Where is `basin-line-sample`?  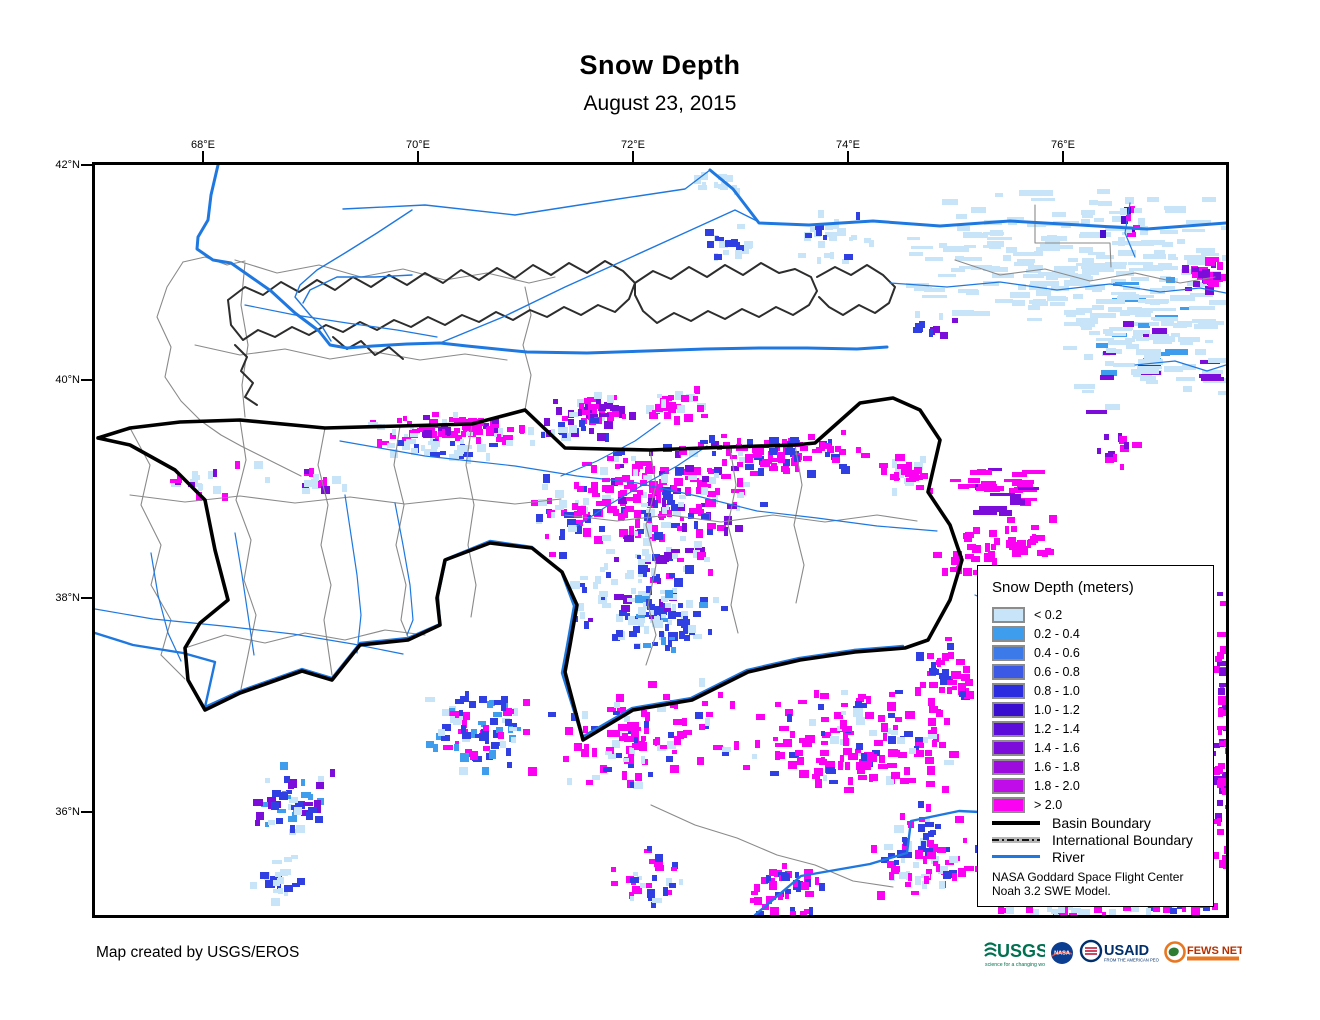
basin-line-sample is located at coordinates (1016, 822).